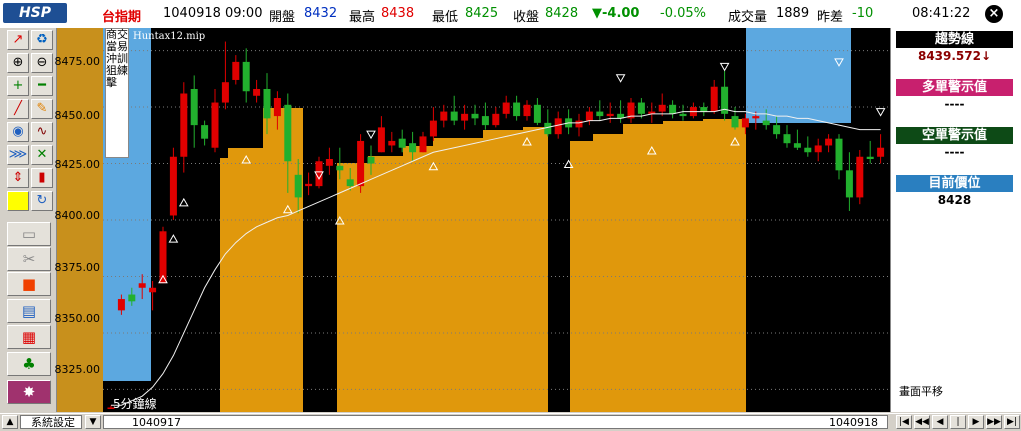 The width and height of the screenshot is (1021, 431). I want to click on candle-icon: ▮, so click(42, 178).